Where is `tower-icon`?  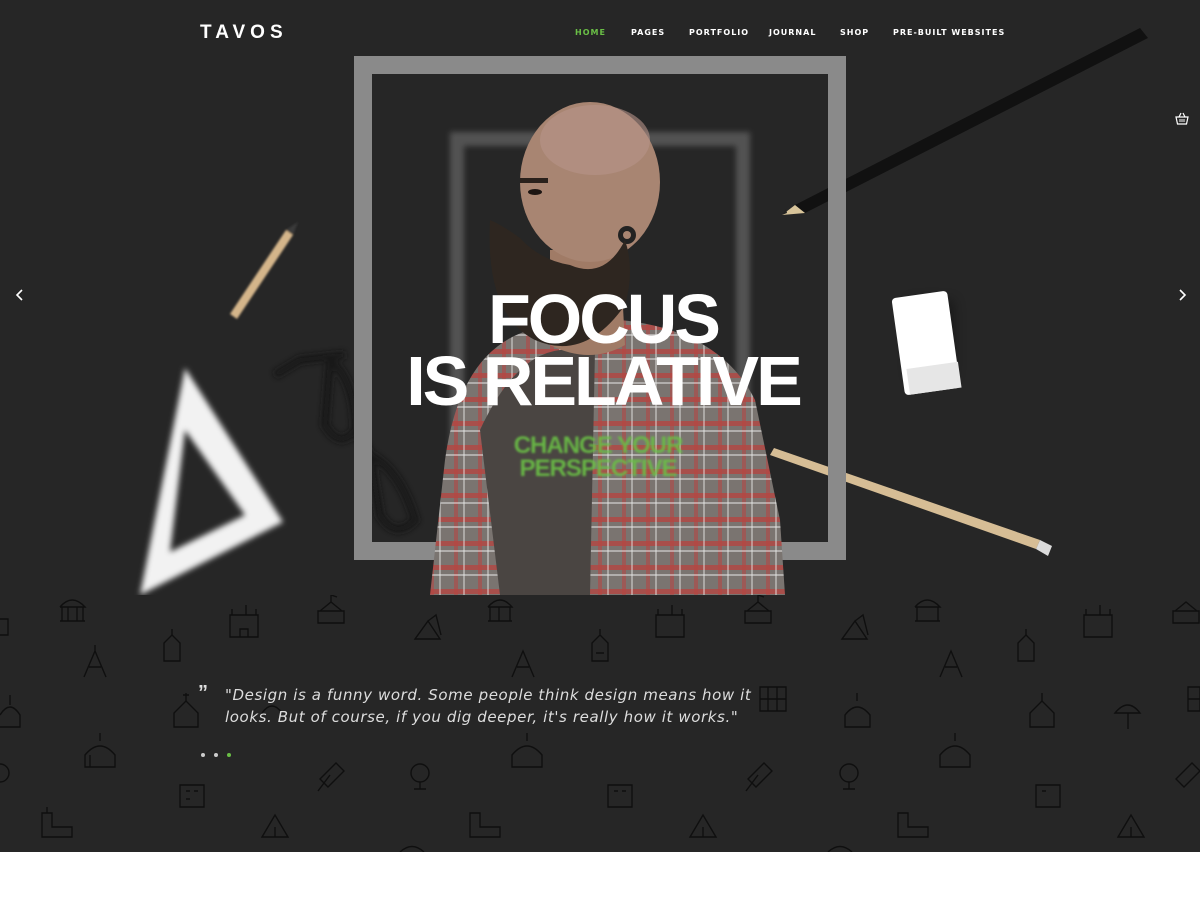 tower-icon is located at coordinates (4, 627).